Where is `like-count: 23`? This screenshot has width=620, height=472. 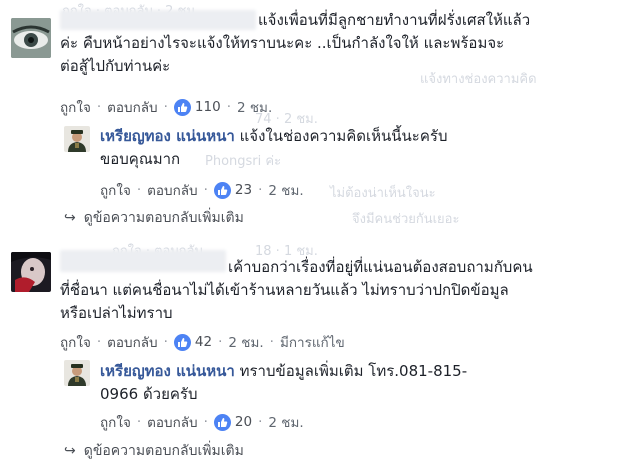 like-count: 23 is located at coordinates (243, 190).